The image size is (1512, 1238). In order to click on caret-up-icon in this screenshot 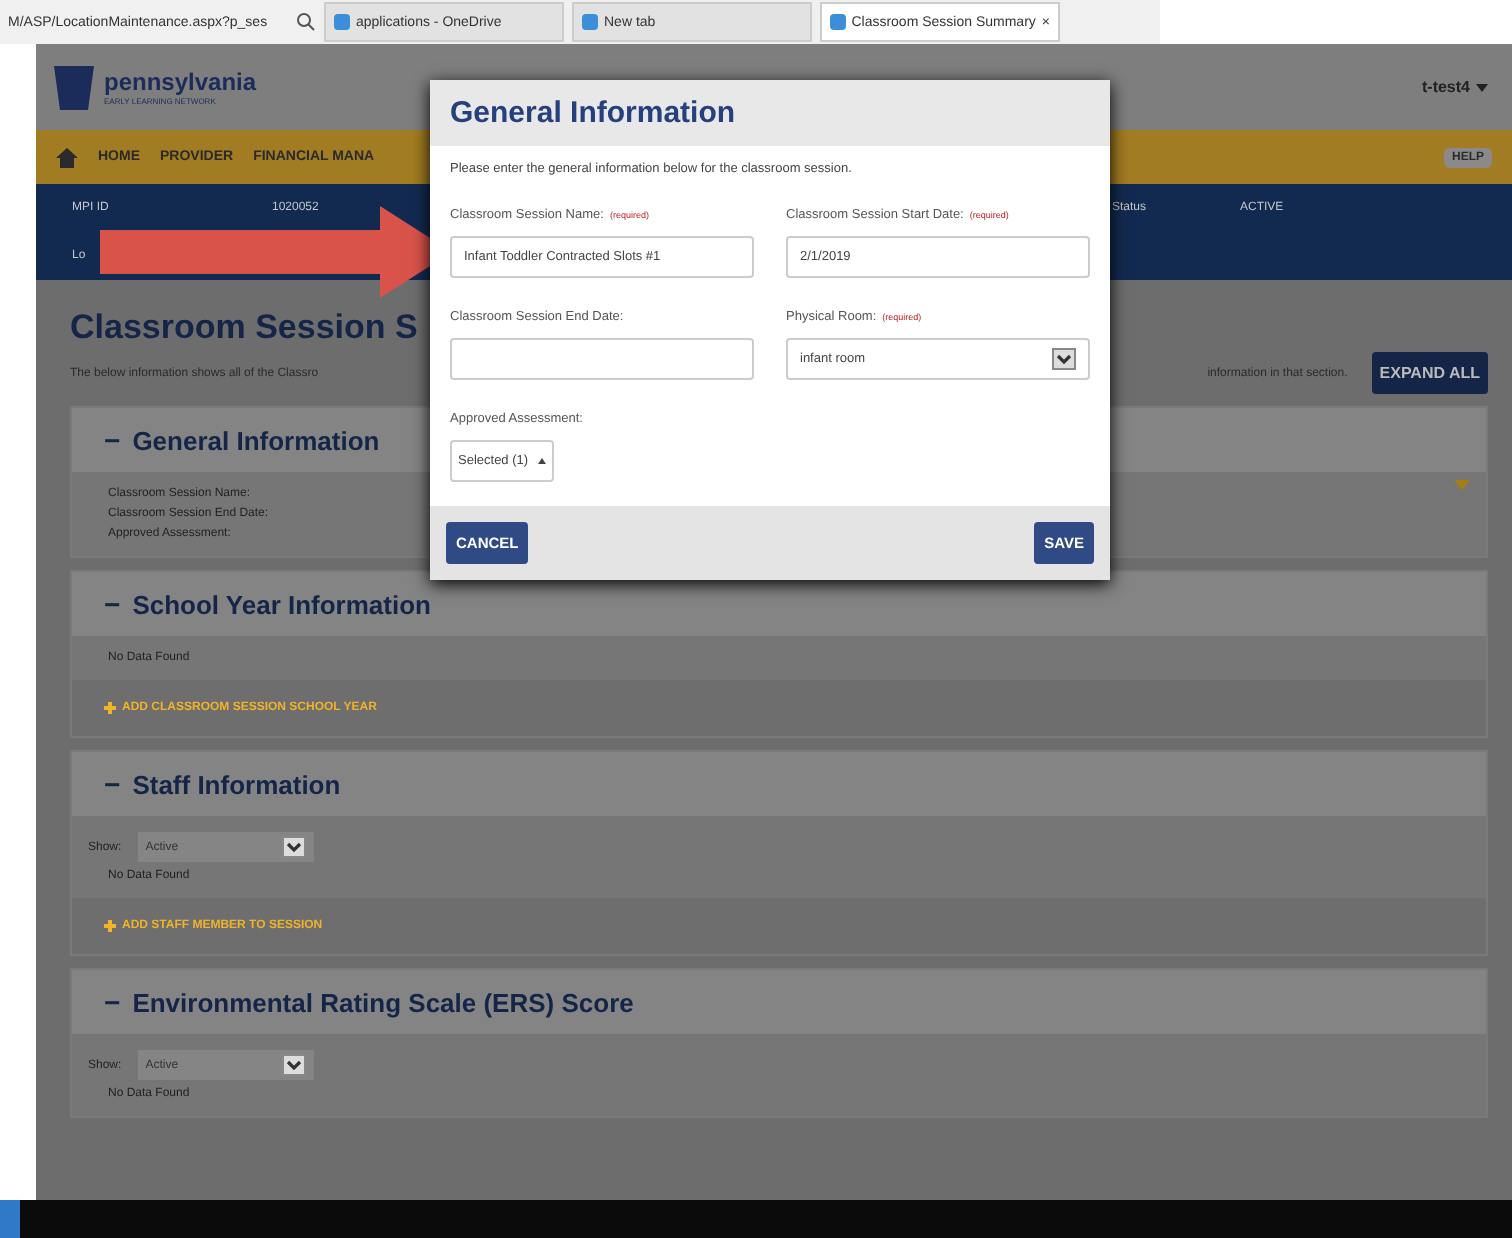, I will do `click(542, 461)`.